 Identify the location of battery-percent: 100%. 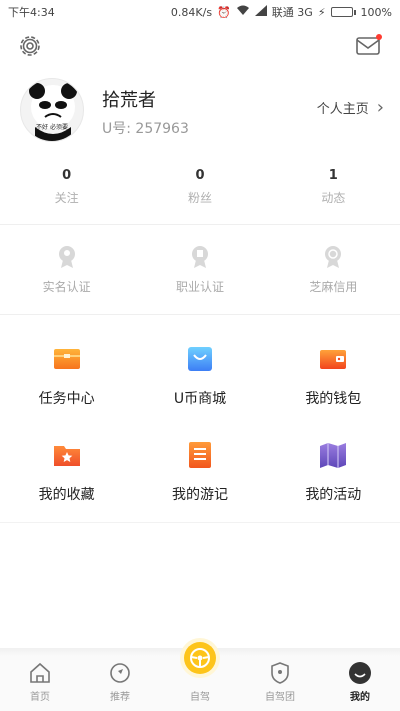
(376, 12).